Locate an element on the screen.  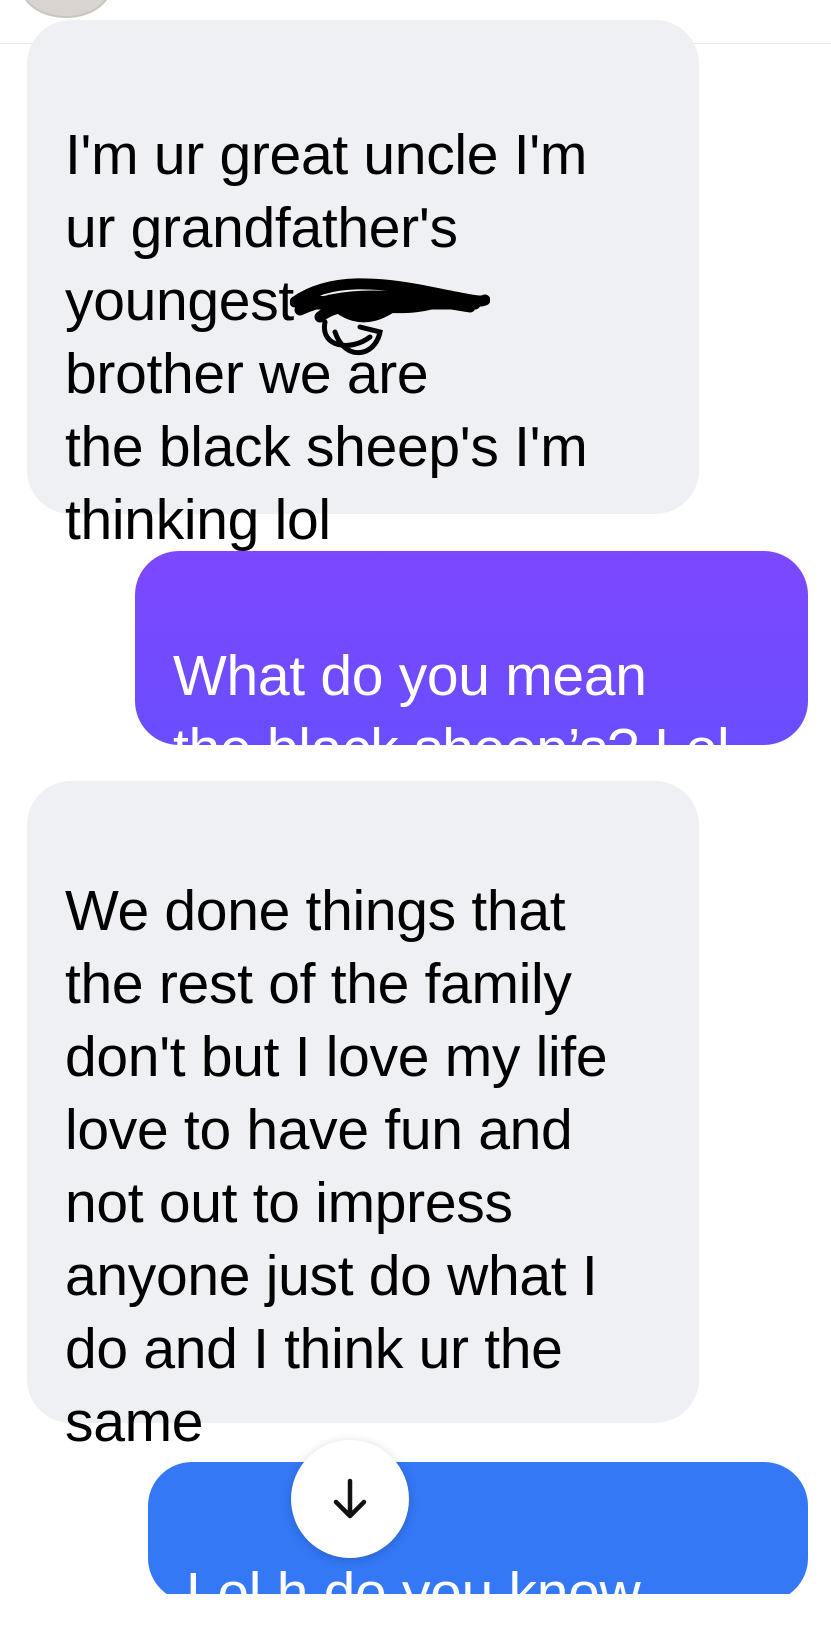
scroll-to-bottom-button is located at coordinates (350, 1499).